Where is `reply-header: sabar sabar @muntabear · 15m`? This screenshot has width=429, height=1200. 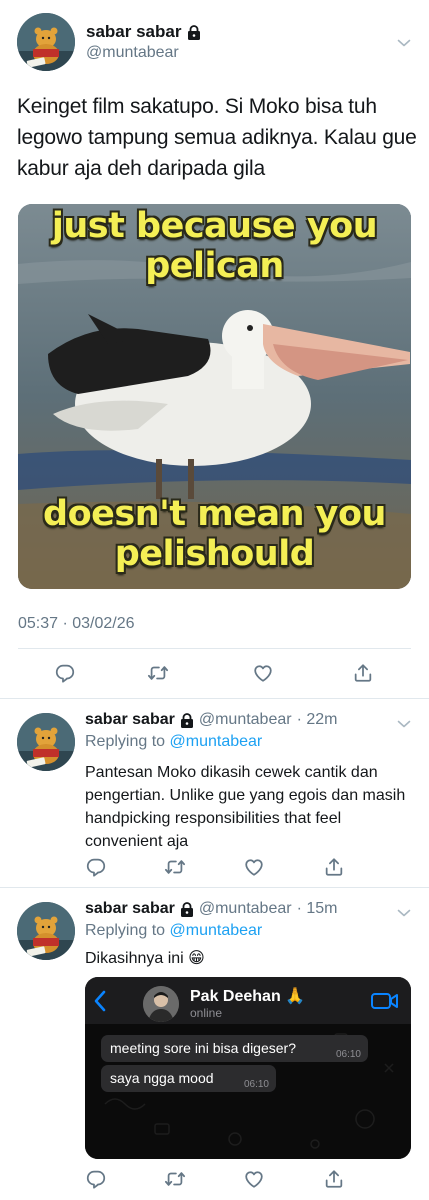 reply-header: sabar sabar @muntabear · 15m is located at coordinates (211, 909).